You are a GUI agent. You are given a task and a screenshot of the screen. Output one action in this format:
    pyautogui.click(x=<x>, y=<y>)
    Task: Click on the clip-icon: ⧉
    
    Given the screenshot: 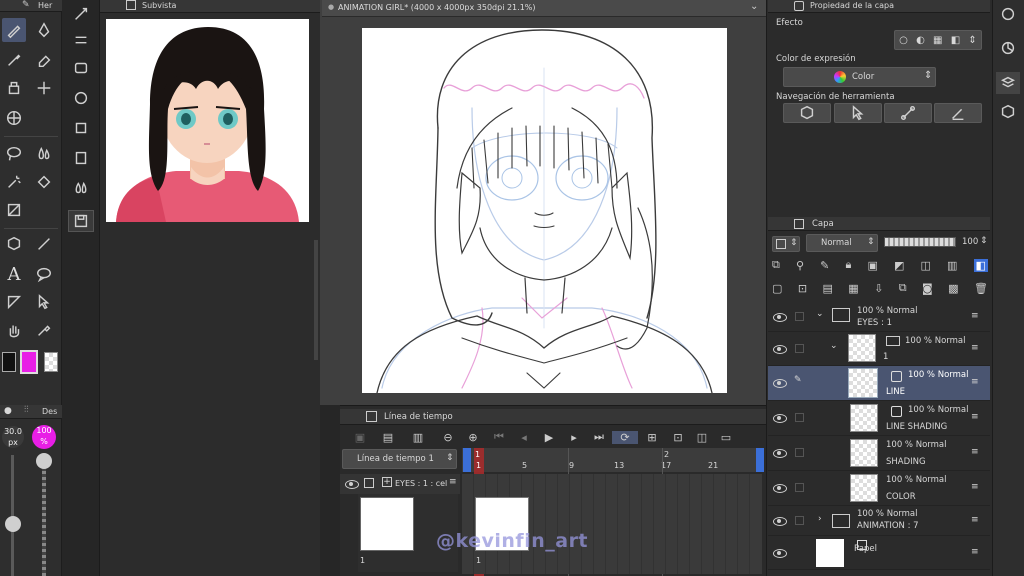 What is the action you would take?
    pyautogui.click(x=776, y=265)
    